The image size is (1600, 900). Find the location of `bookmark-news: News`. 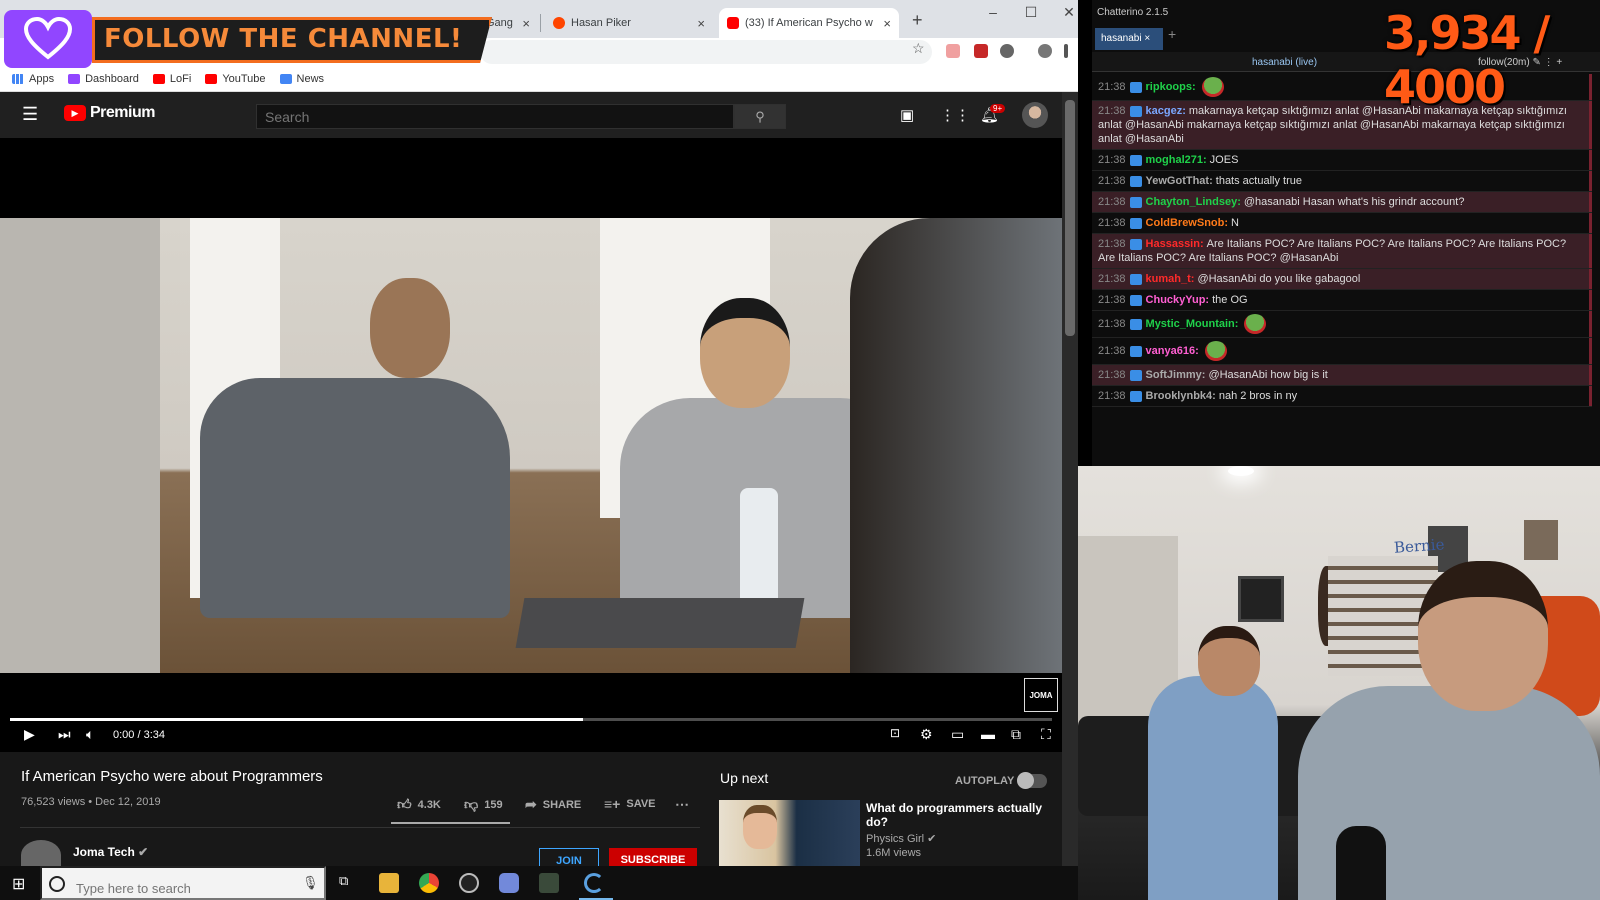

bookmark-news: News is located at coordinates (301, 79).